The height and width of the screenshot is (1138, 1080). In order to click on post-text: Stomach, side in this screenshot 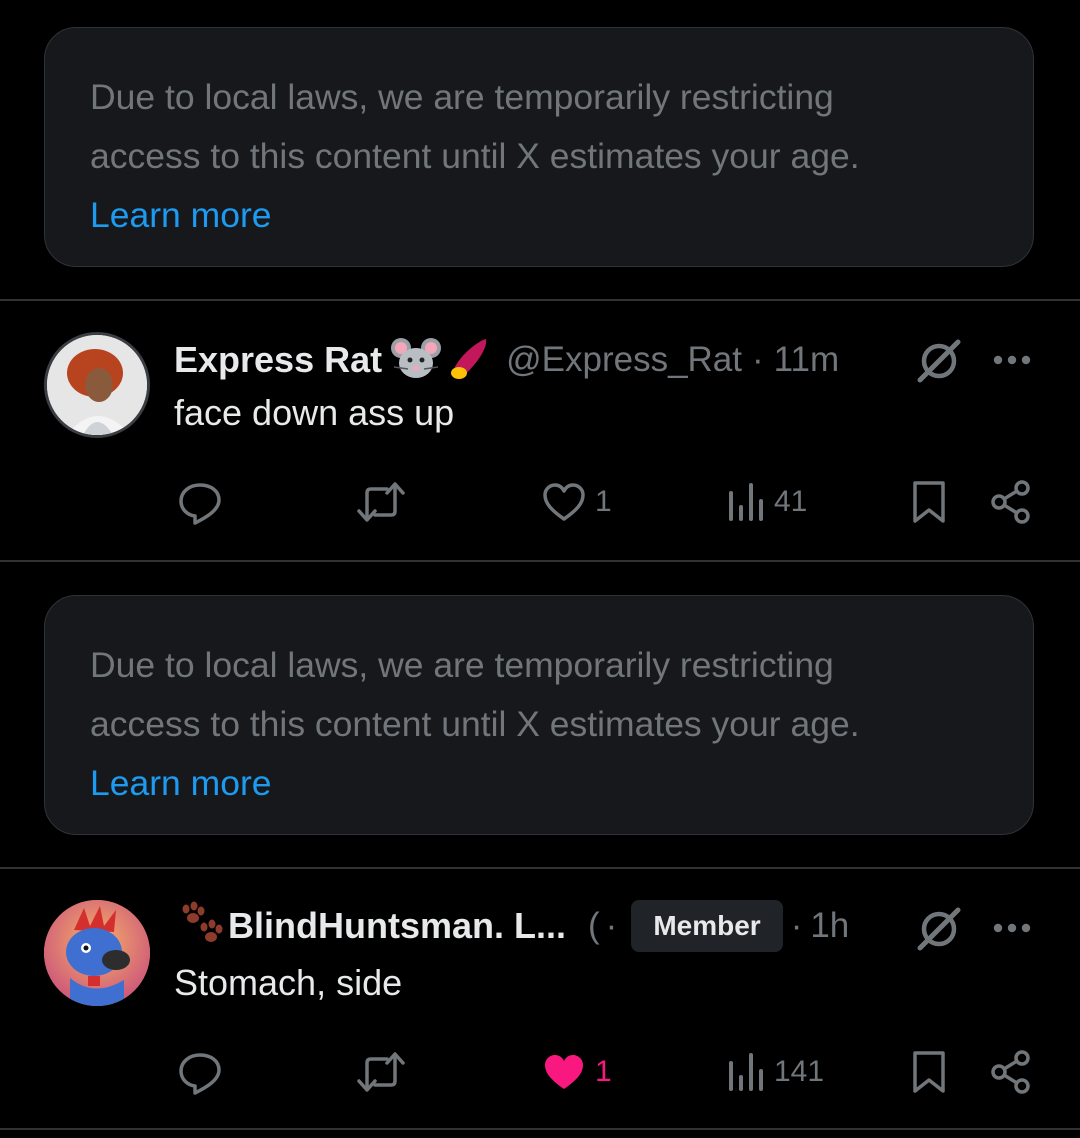, I will do `click(288, 982)`.